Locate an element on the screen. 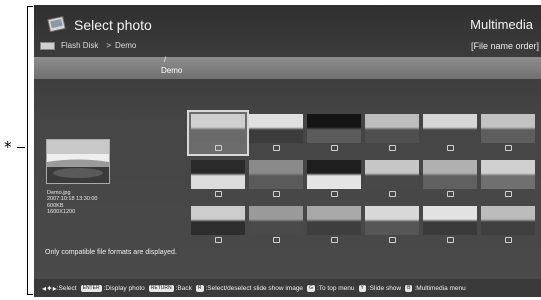  breadcrumb-folder: Demo is located at coordinates (126, 45).